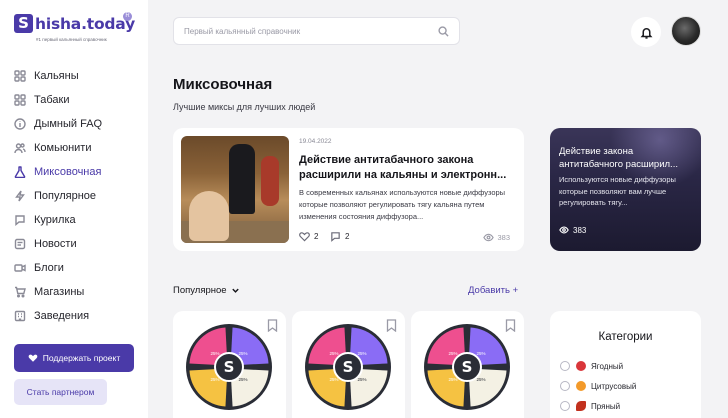 This screenshot has height=418, width=728. I want to click on comments-button: 2, so click(339, 236).